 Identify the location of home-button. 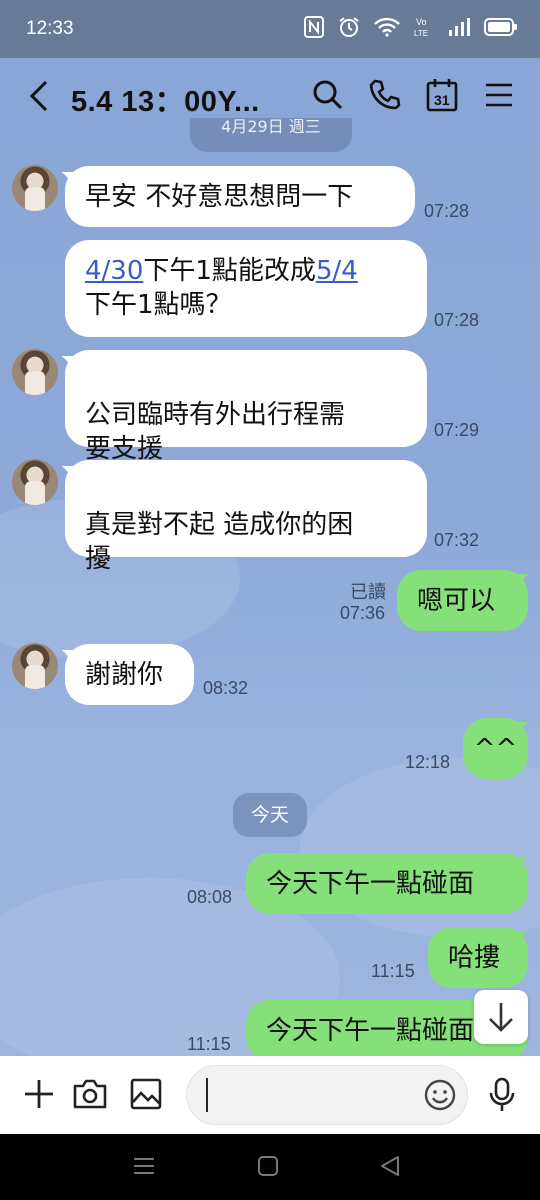
(268, 1168).